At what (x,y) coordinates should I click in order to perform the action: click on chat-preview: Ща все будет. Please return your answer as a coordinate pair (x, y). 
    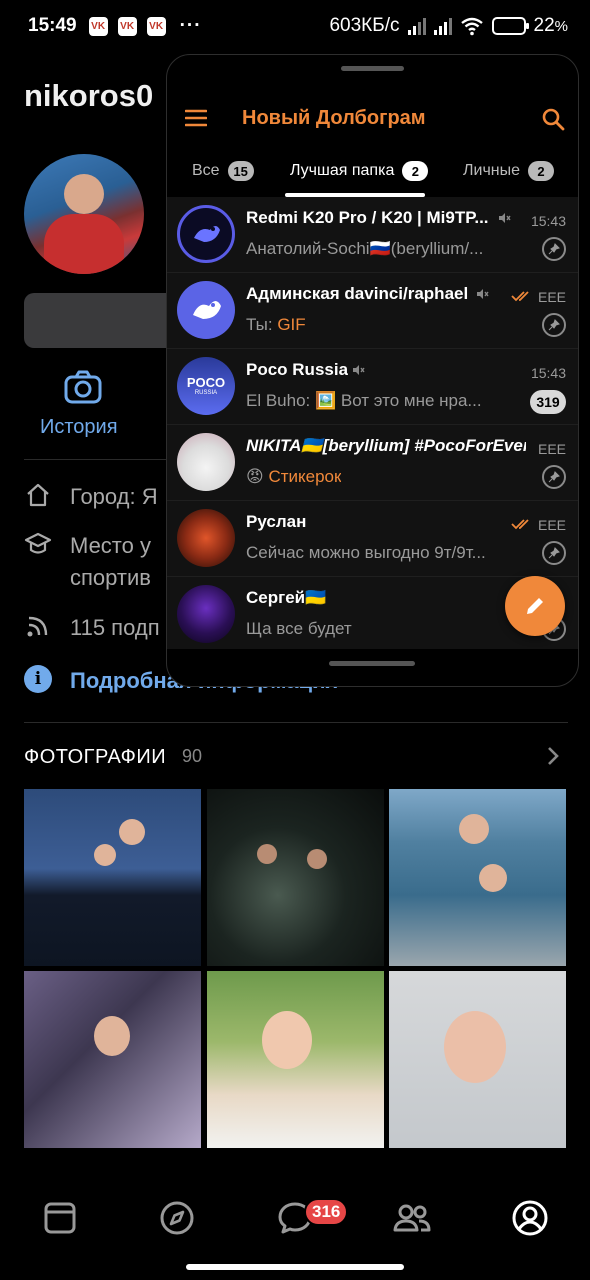
    Looking at the image, I should click on (299, 628).